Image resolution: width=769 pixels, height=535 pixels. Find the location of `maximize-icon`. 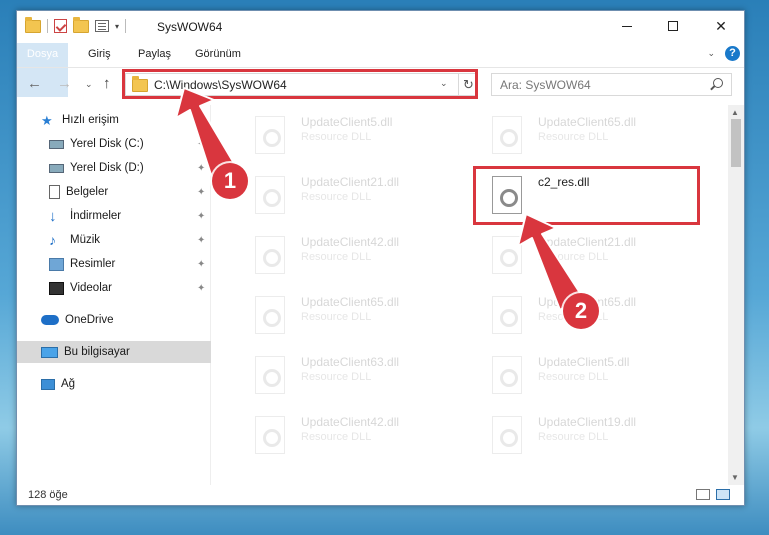

maximize-icon is located at coordinates (673, 26).